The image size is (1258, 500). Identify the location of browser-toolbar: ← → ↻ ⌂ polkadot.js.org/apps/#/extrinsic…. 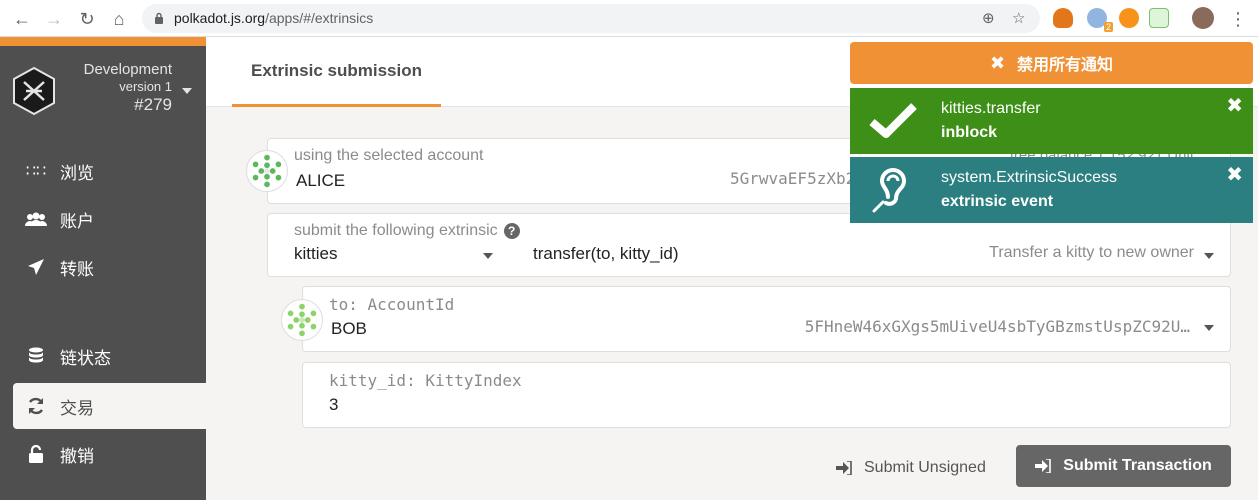
(629, 18).